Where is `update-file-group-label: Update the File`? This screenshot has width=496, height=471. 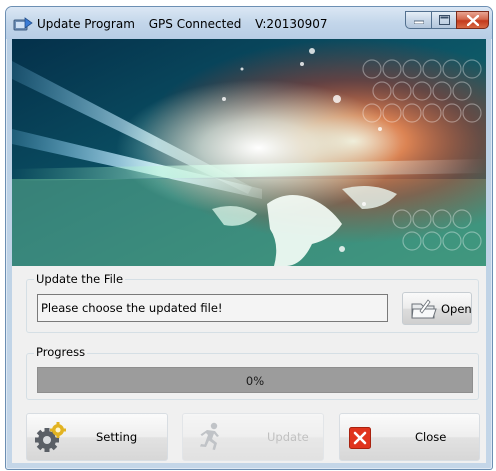 update-file-group-label: Update the File is located at coordinates (80, 279).